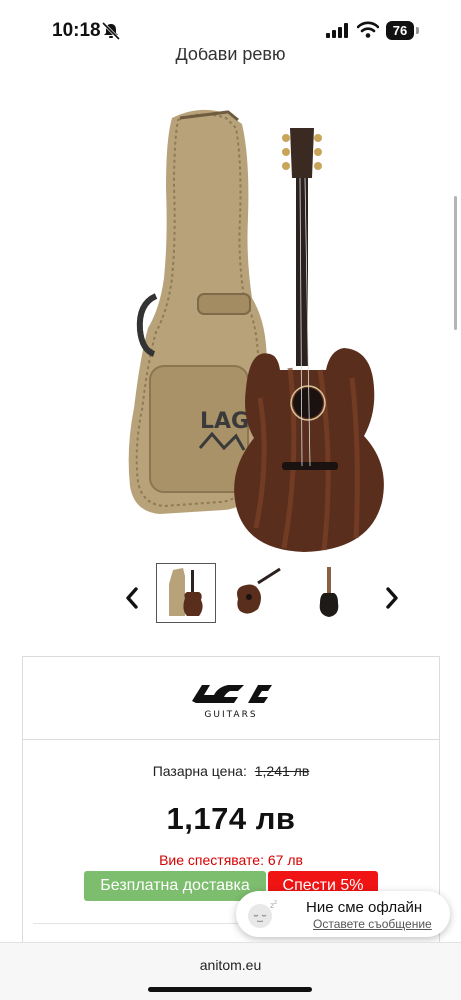  I want to click on lag-guitars-logo: GUITARS, so click(231, 699).